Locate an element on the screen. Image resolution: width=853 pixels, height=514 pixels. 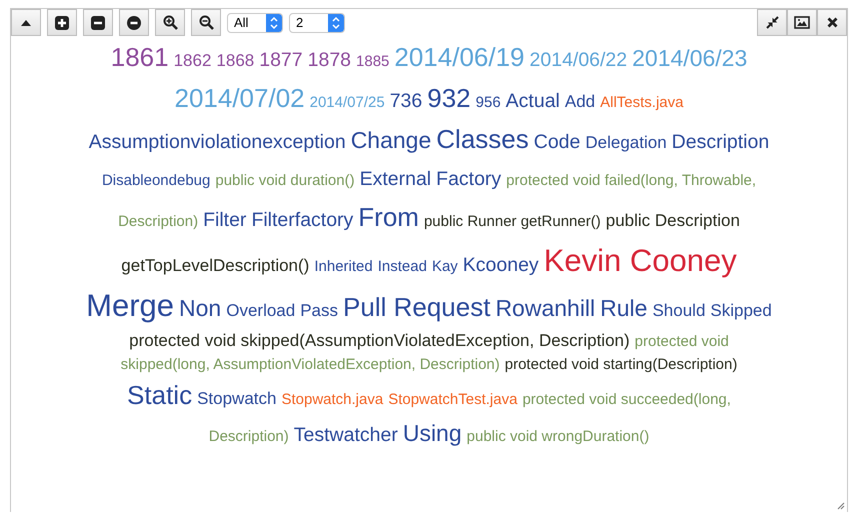
cloud-word: 956 is located at coordinates (488, 103).